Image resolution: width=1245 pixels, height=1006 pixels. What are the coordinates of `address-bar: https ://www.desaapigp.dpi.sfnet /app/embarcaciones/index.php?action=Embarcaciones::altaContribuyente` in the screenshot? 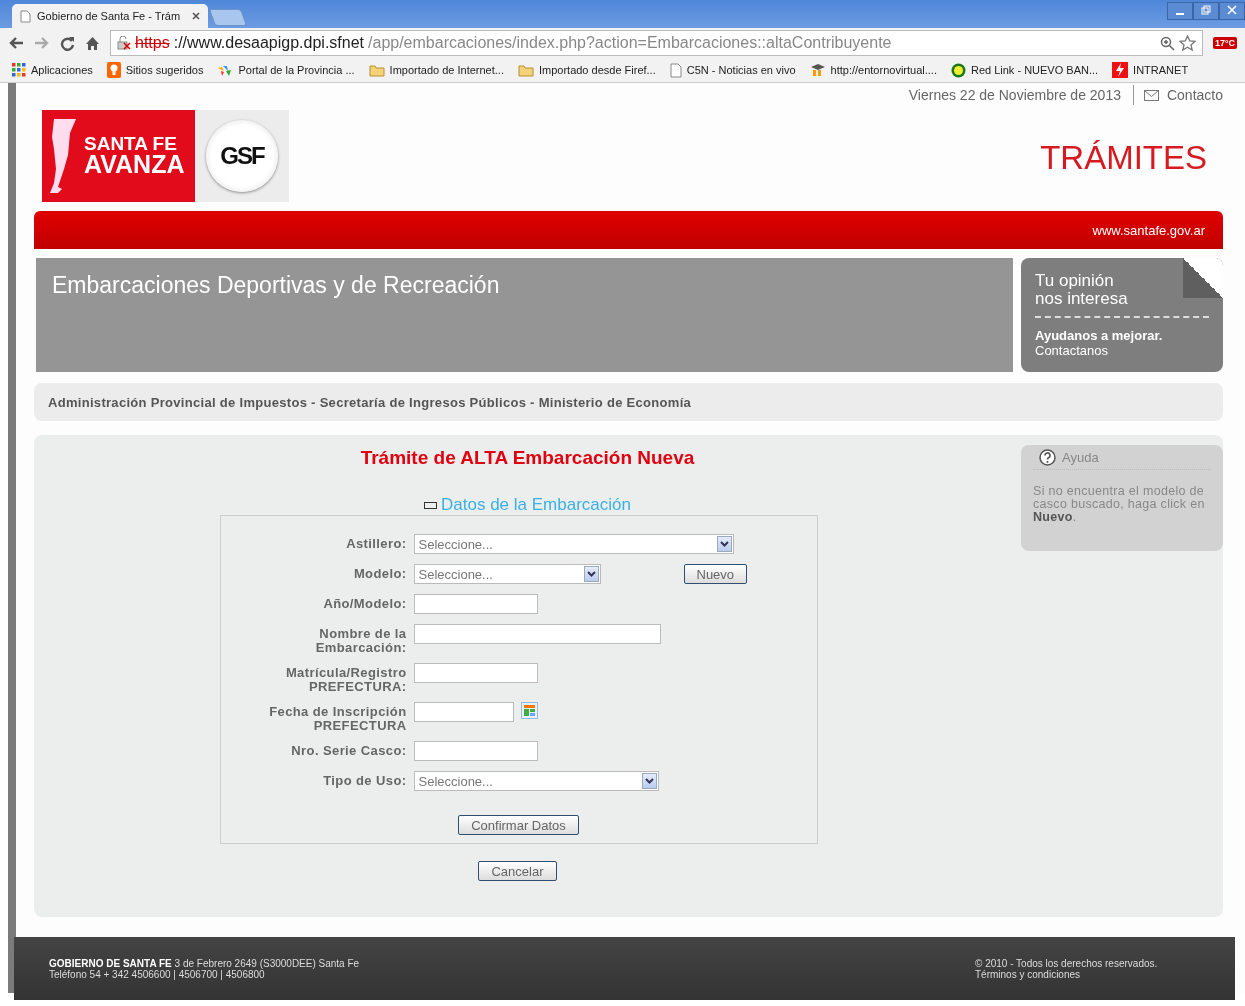 It's located at (656, 43).